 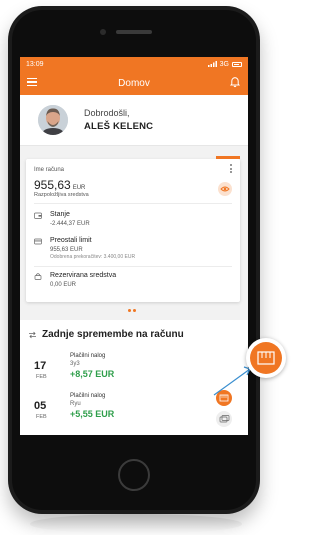 I want to click on limit-amount: 955,63 EUR, so click(x=66, y=250).